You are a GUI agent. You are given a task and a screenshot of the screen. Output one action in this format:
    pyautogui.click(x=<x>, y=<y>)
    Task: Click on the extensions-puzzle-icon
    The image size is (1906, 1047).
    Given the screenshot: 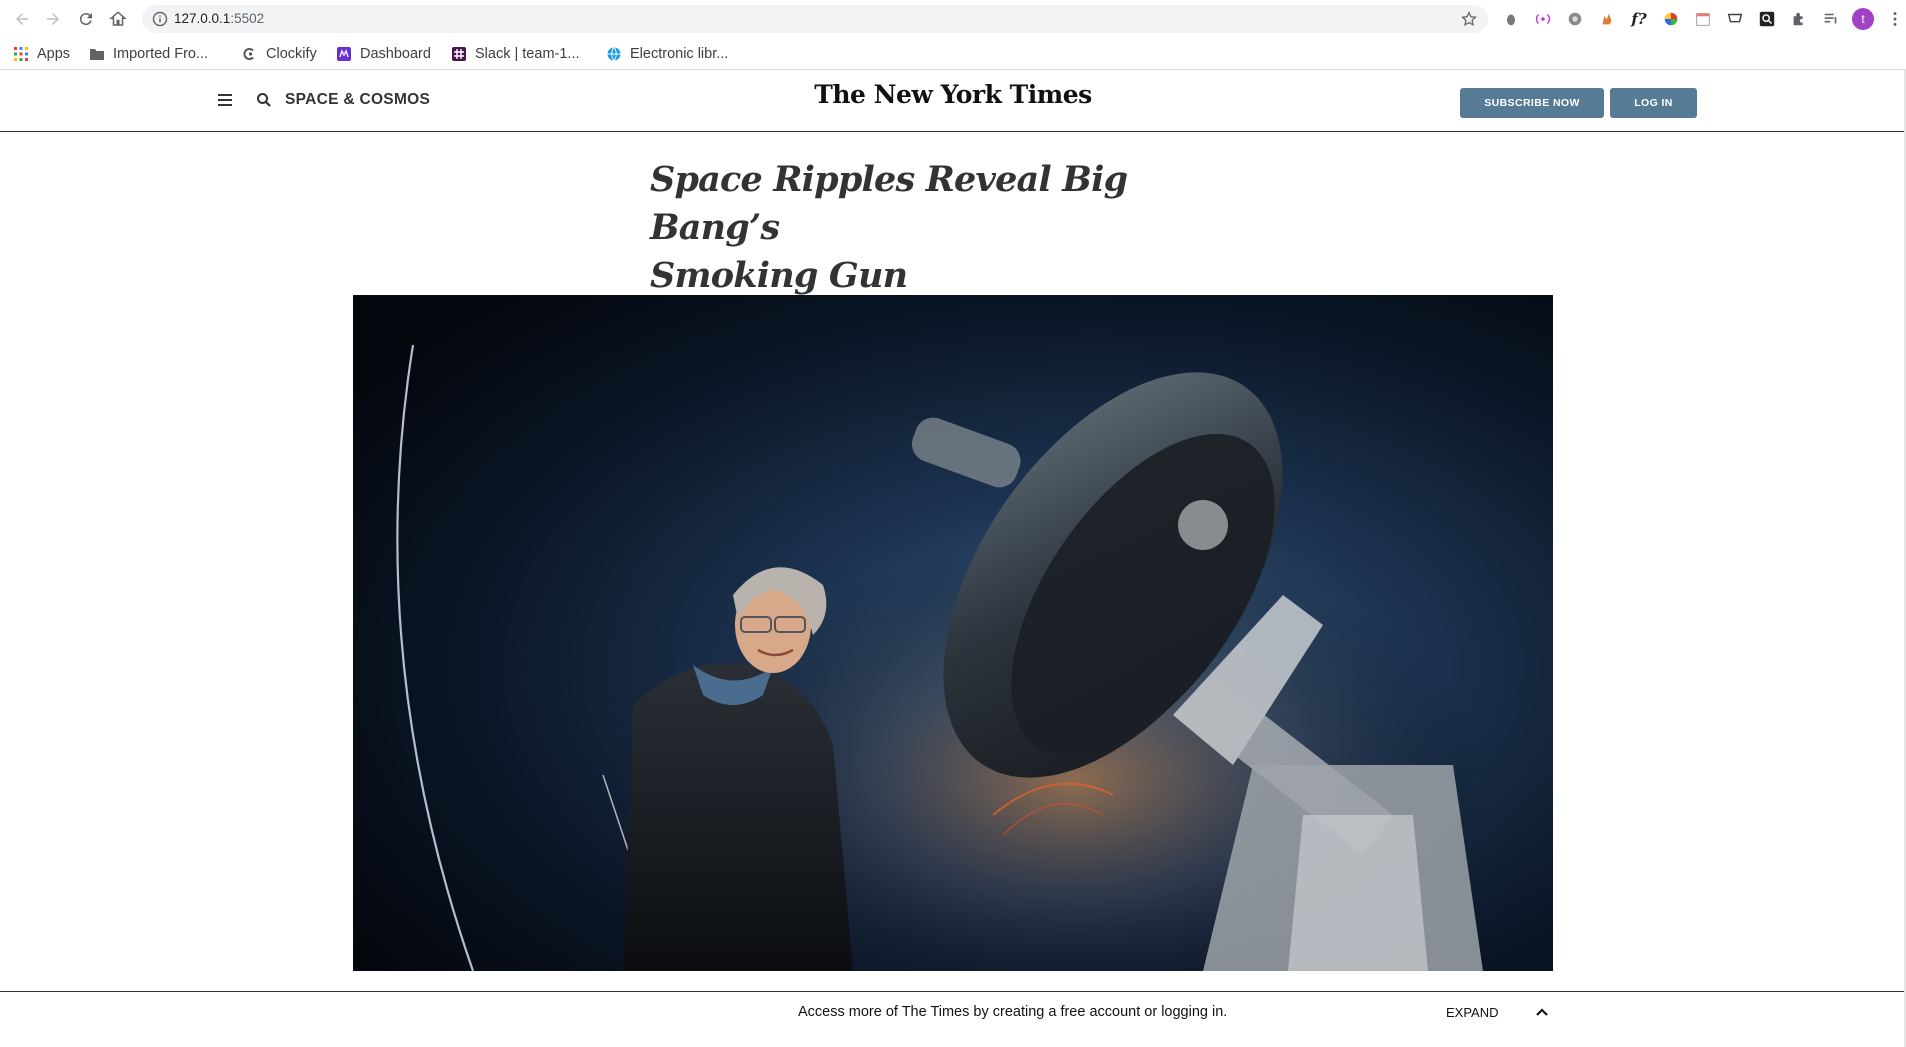 What is the action you would take?
    pyautogui.click(x=1799, y=19)
    